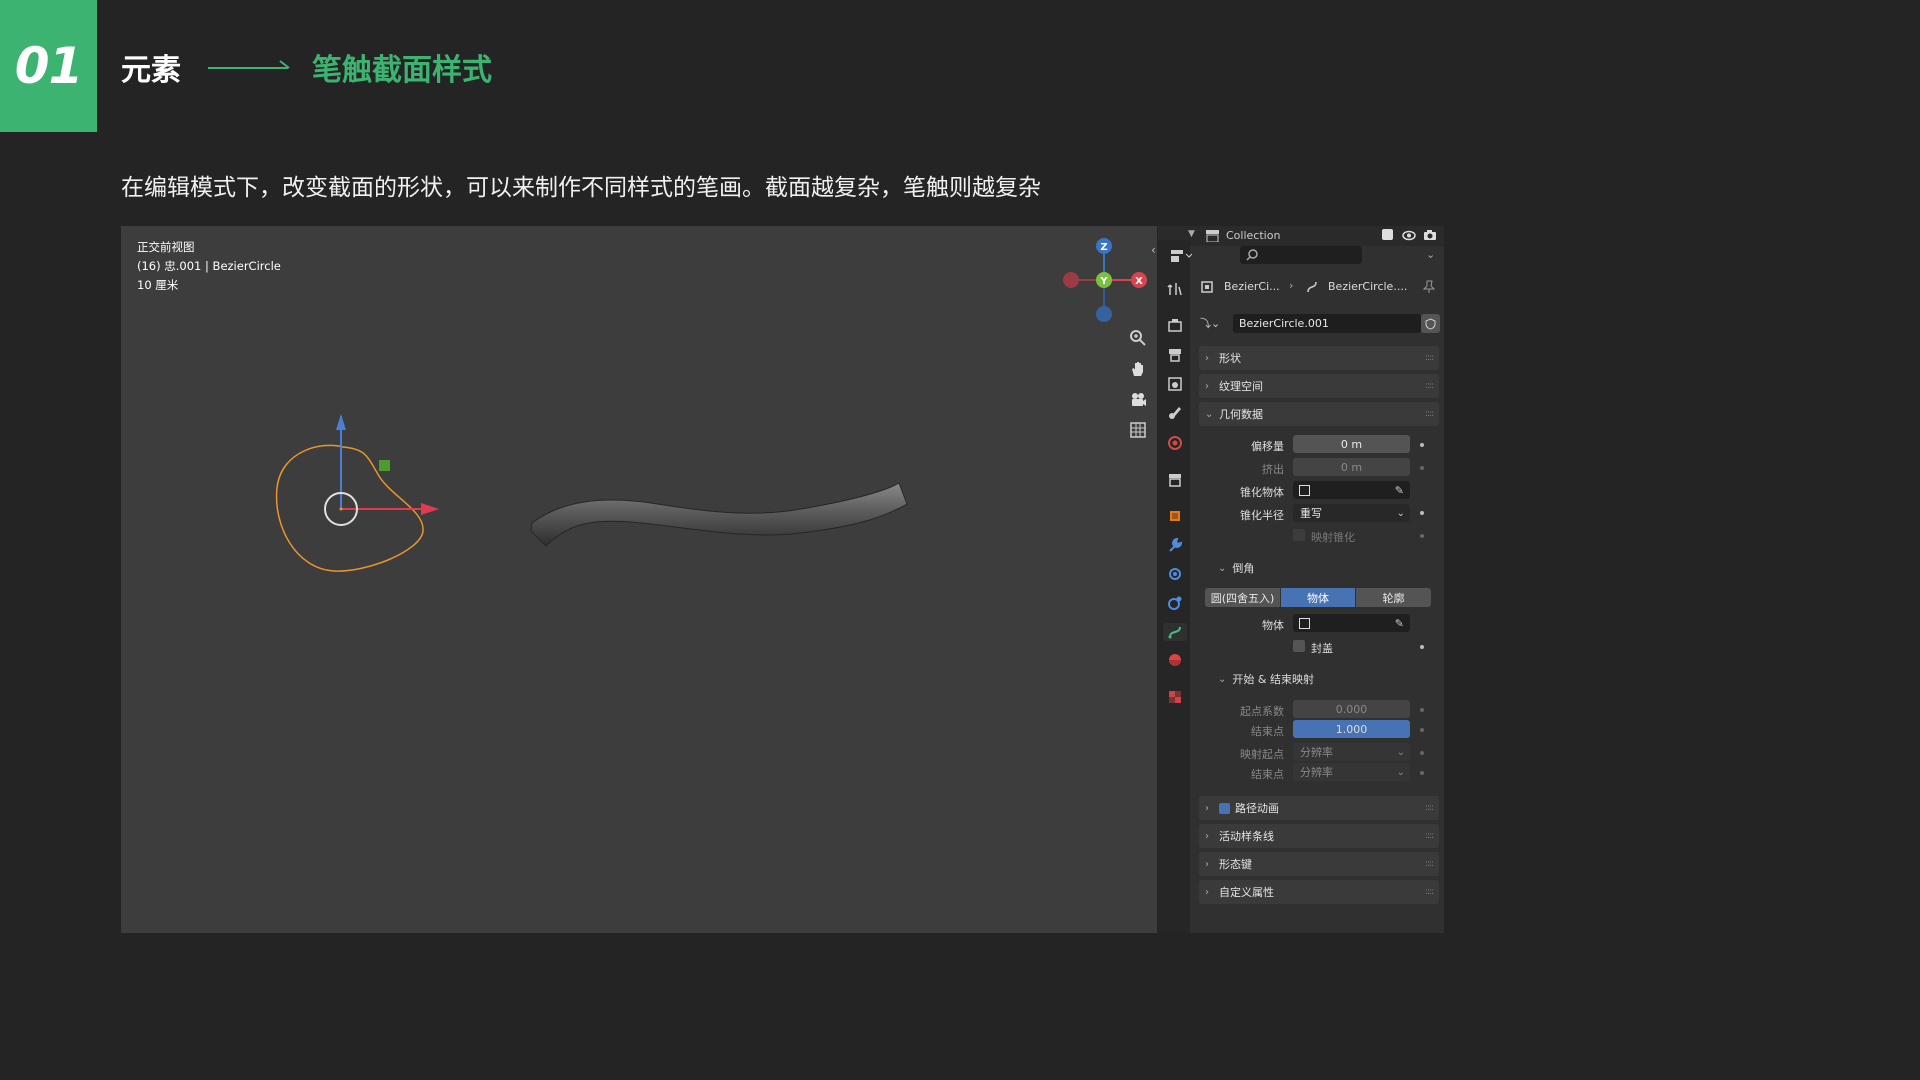 This screenshot has height=1080, width=1920. Describe the element at coordinates (1181, 256) in the screenshot. I see `editor-type-selector` at that location.